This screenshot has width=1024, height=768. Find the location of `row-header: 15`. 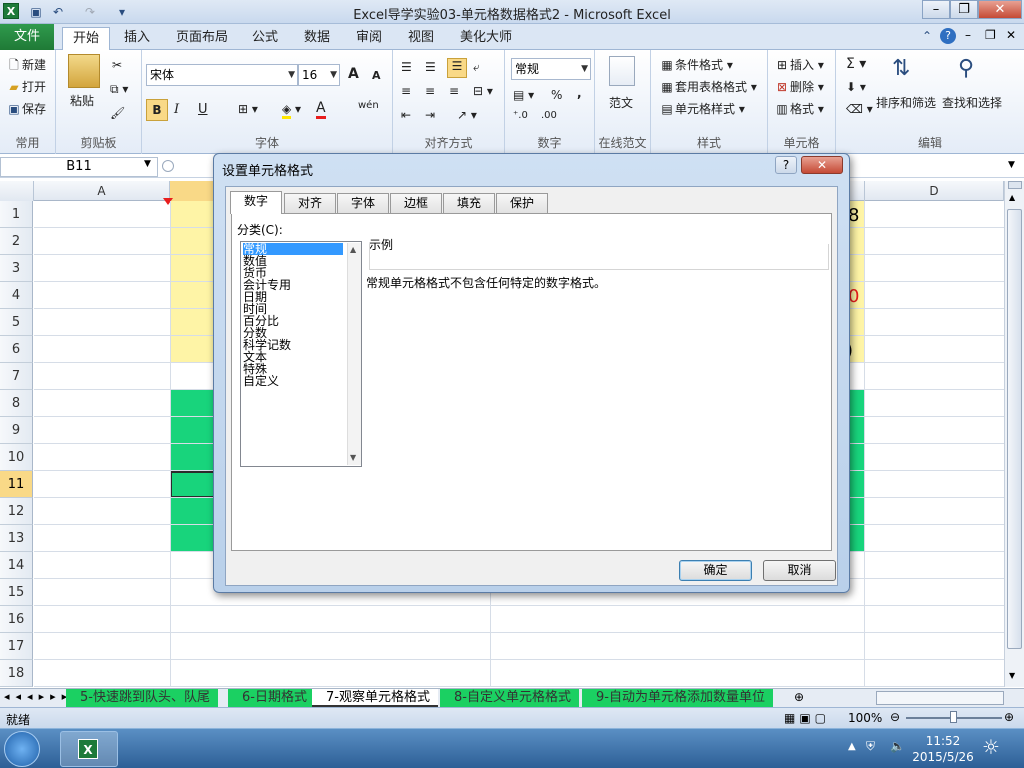

row-header: 15 is located at coordinates (16, 592).